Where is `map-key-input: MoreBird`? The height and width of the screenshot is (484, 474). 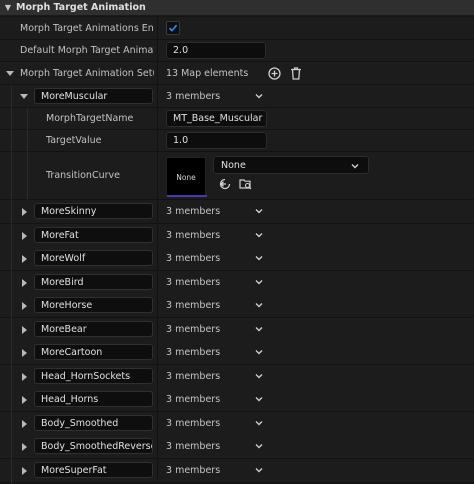 map-key-input: MoreBird is located at coordinates (93, 282).